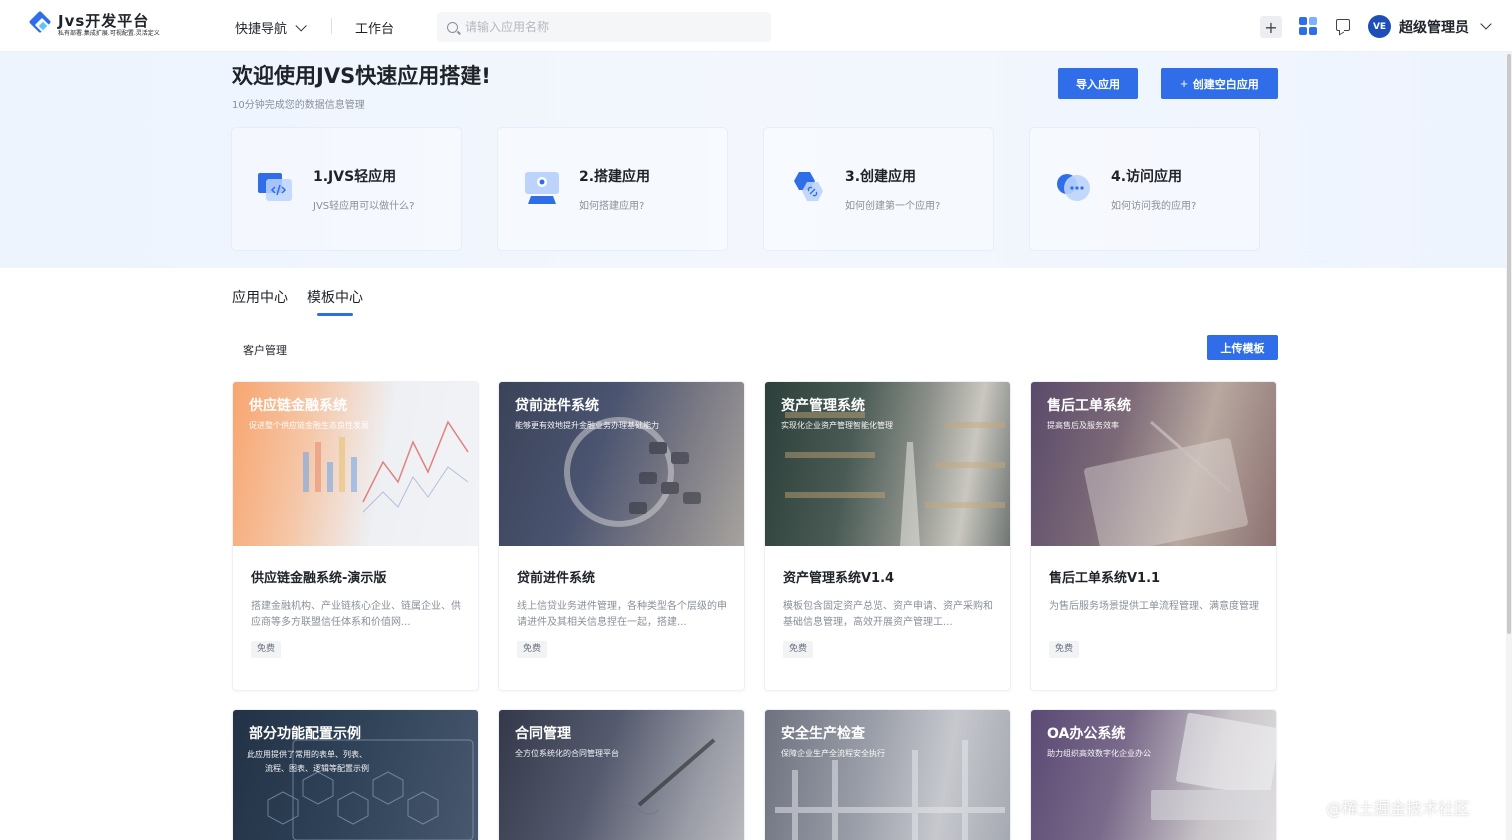 The height and width of the screenshot is (840, 1512). I want to click on card-image-contract: 合同管理 全方位系统化的合同管理平台, so click(621, 775).